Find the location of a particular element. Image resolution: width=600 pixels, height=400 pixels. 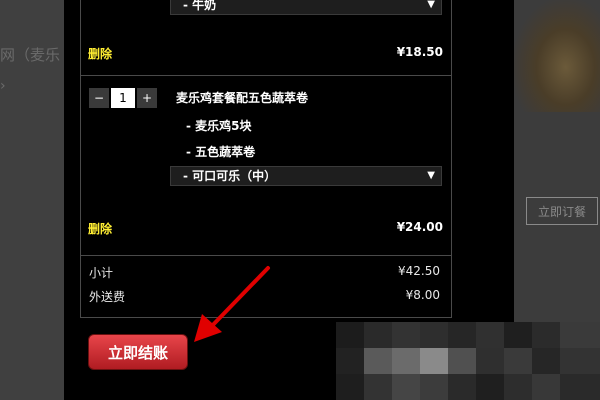

item2-price: ¥24.00 is located at coordinates (419, 227).